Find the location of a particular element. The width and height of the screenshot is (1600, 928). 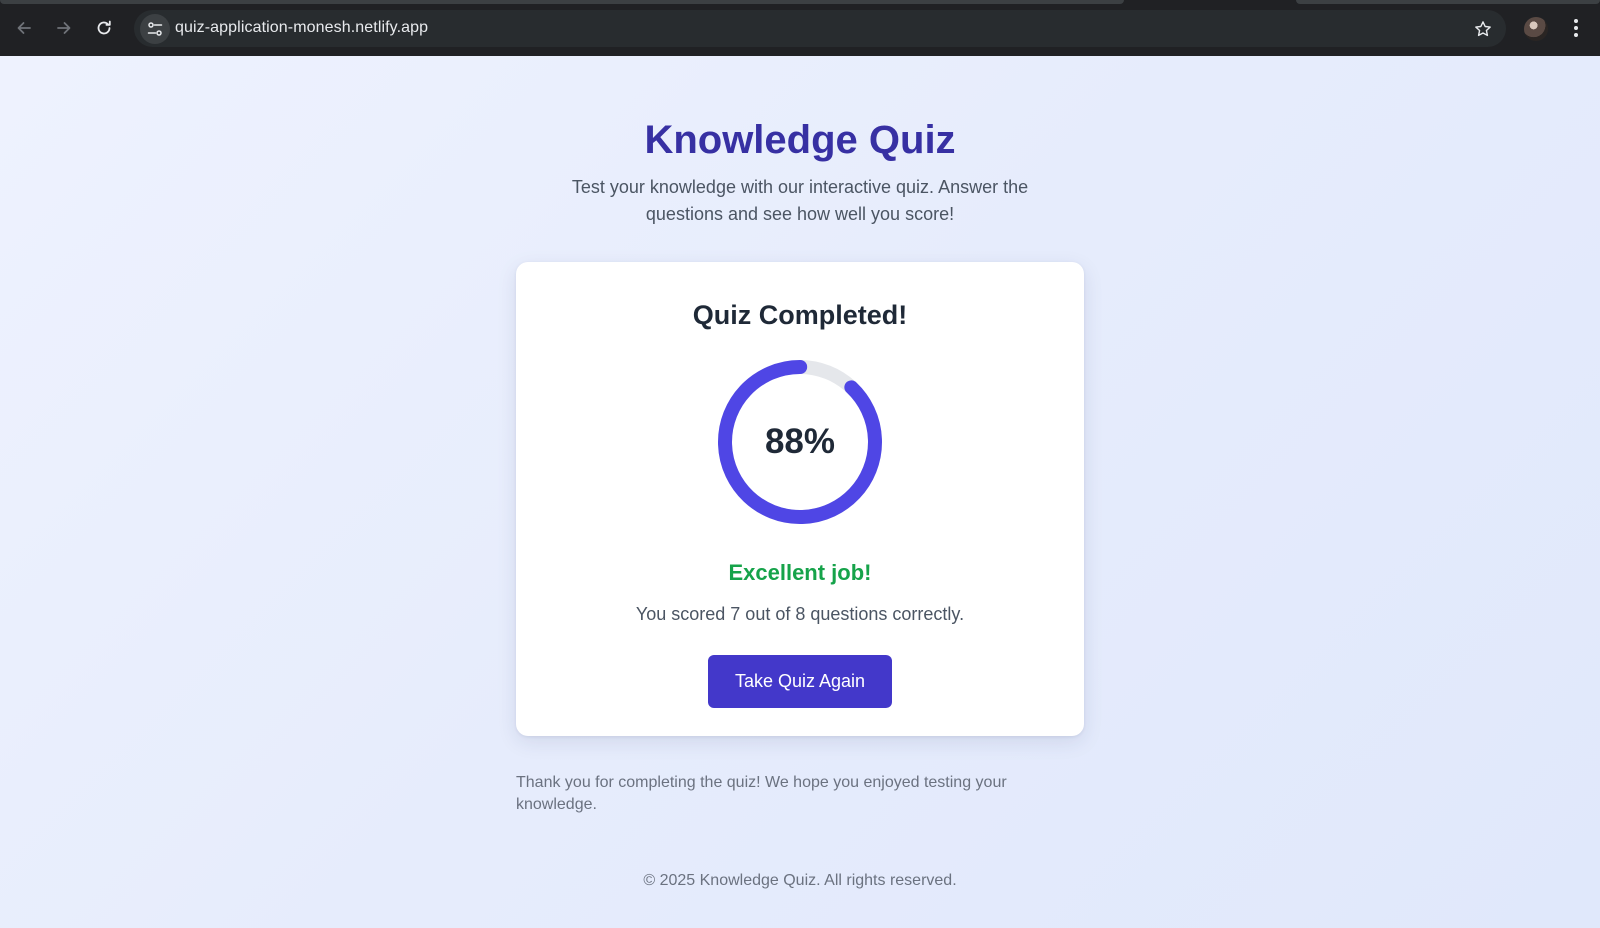

score-percent: 88% is located at coordinates (800, 441).